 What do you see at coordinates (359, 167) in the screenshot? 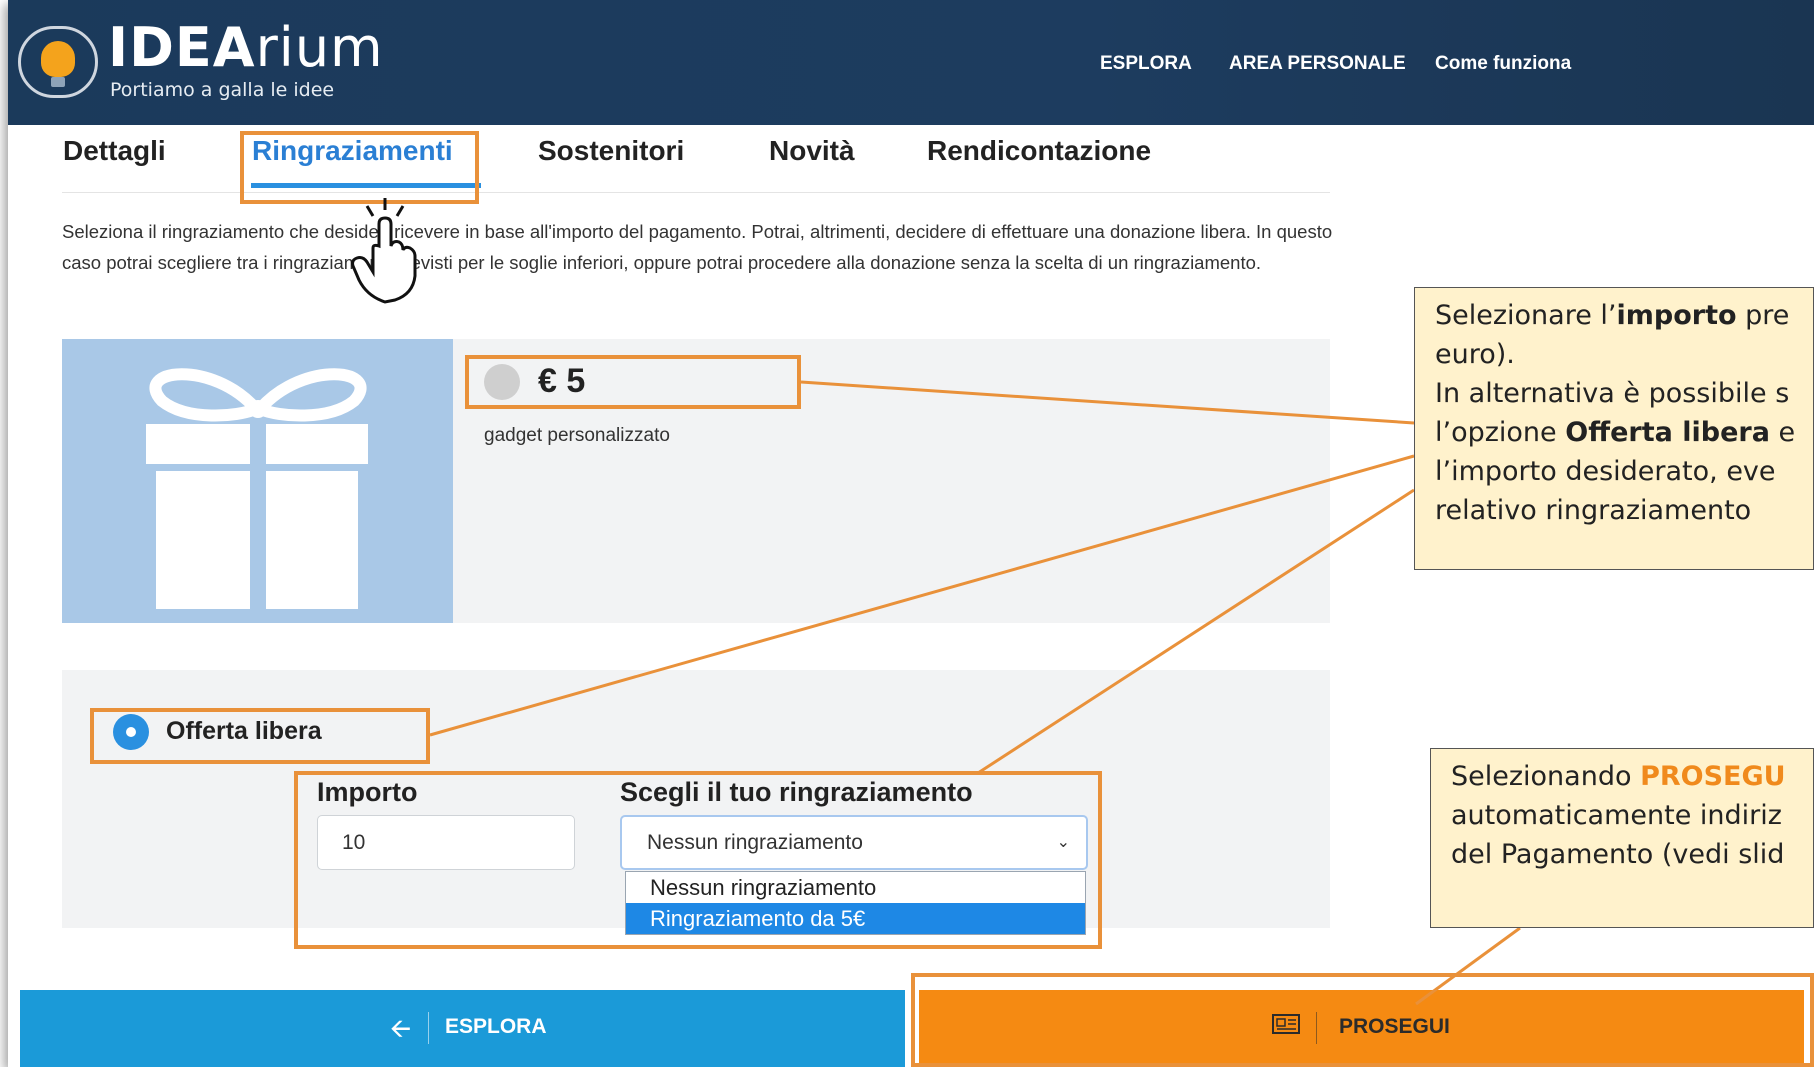
I see `highlight-tab-ringraziamenti` at bounding box center [359, 167].